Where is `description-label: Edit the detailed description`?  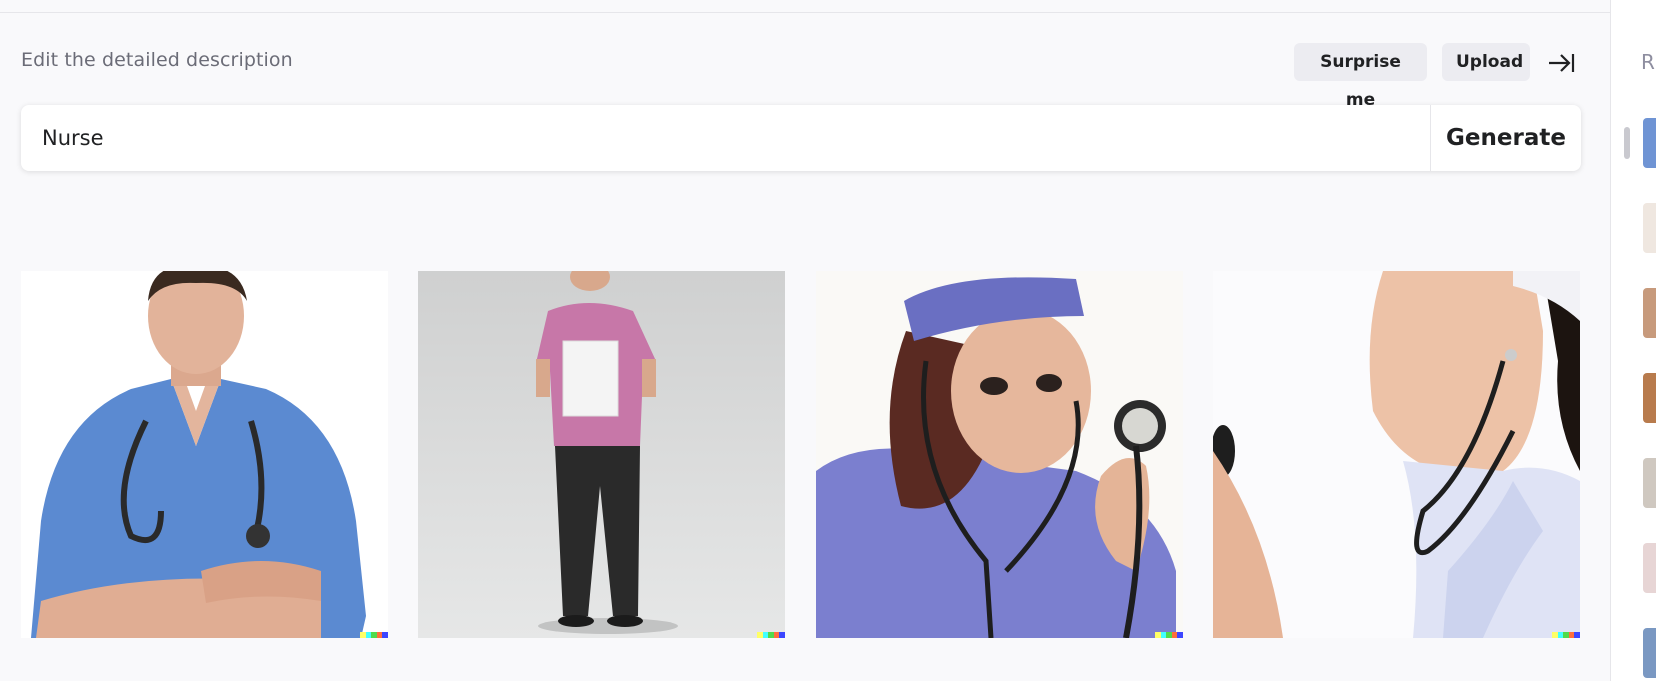 description-label: Edit the detailed description is located at coordinates (157, 60).